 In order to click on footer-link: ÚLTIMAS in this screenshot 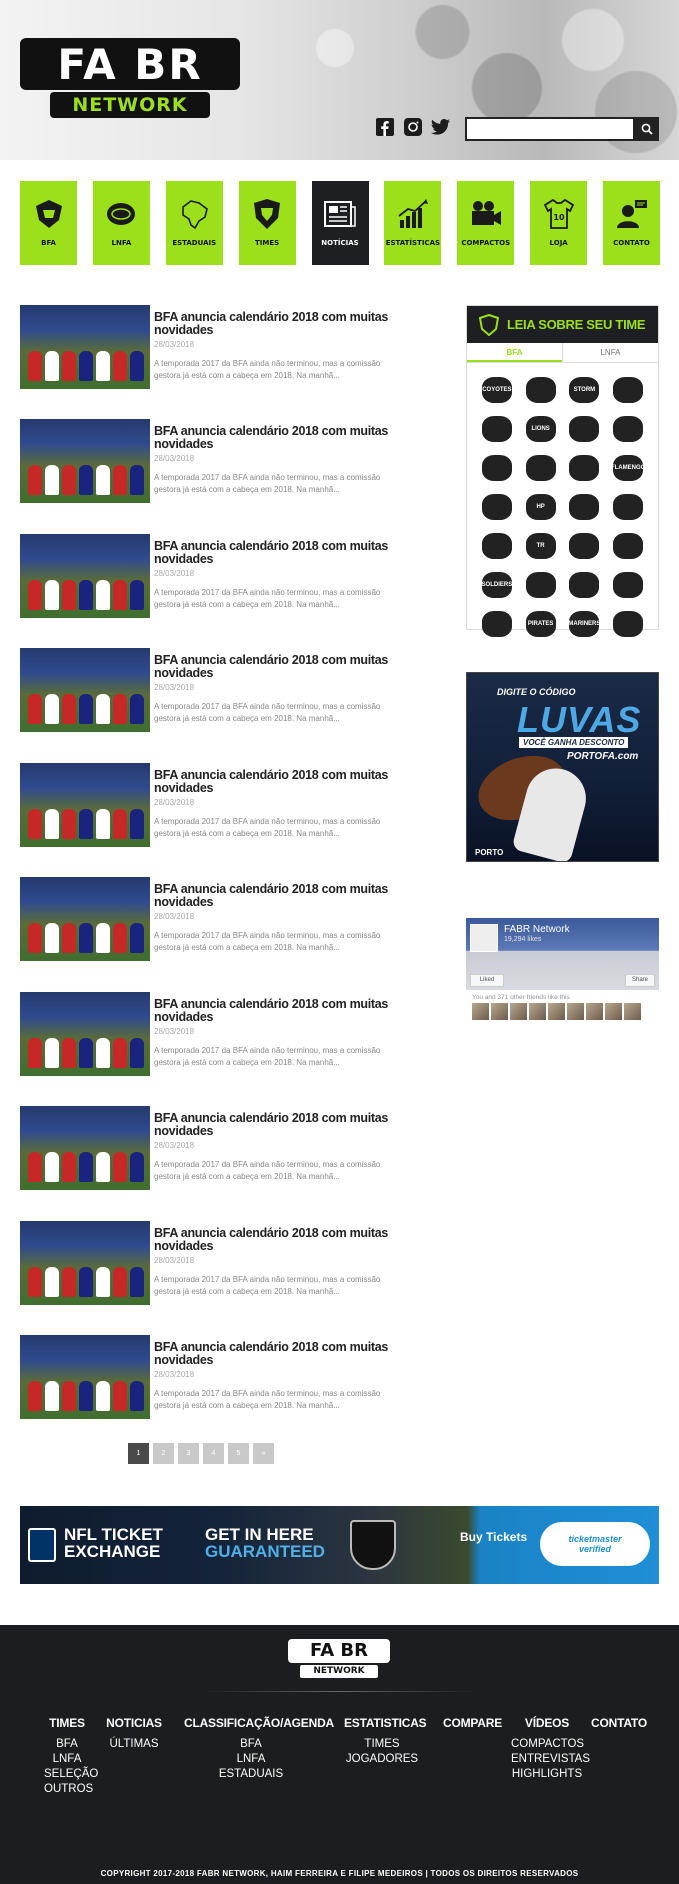, I will do `click(134, 1744)`.